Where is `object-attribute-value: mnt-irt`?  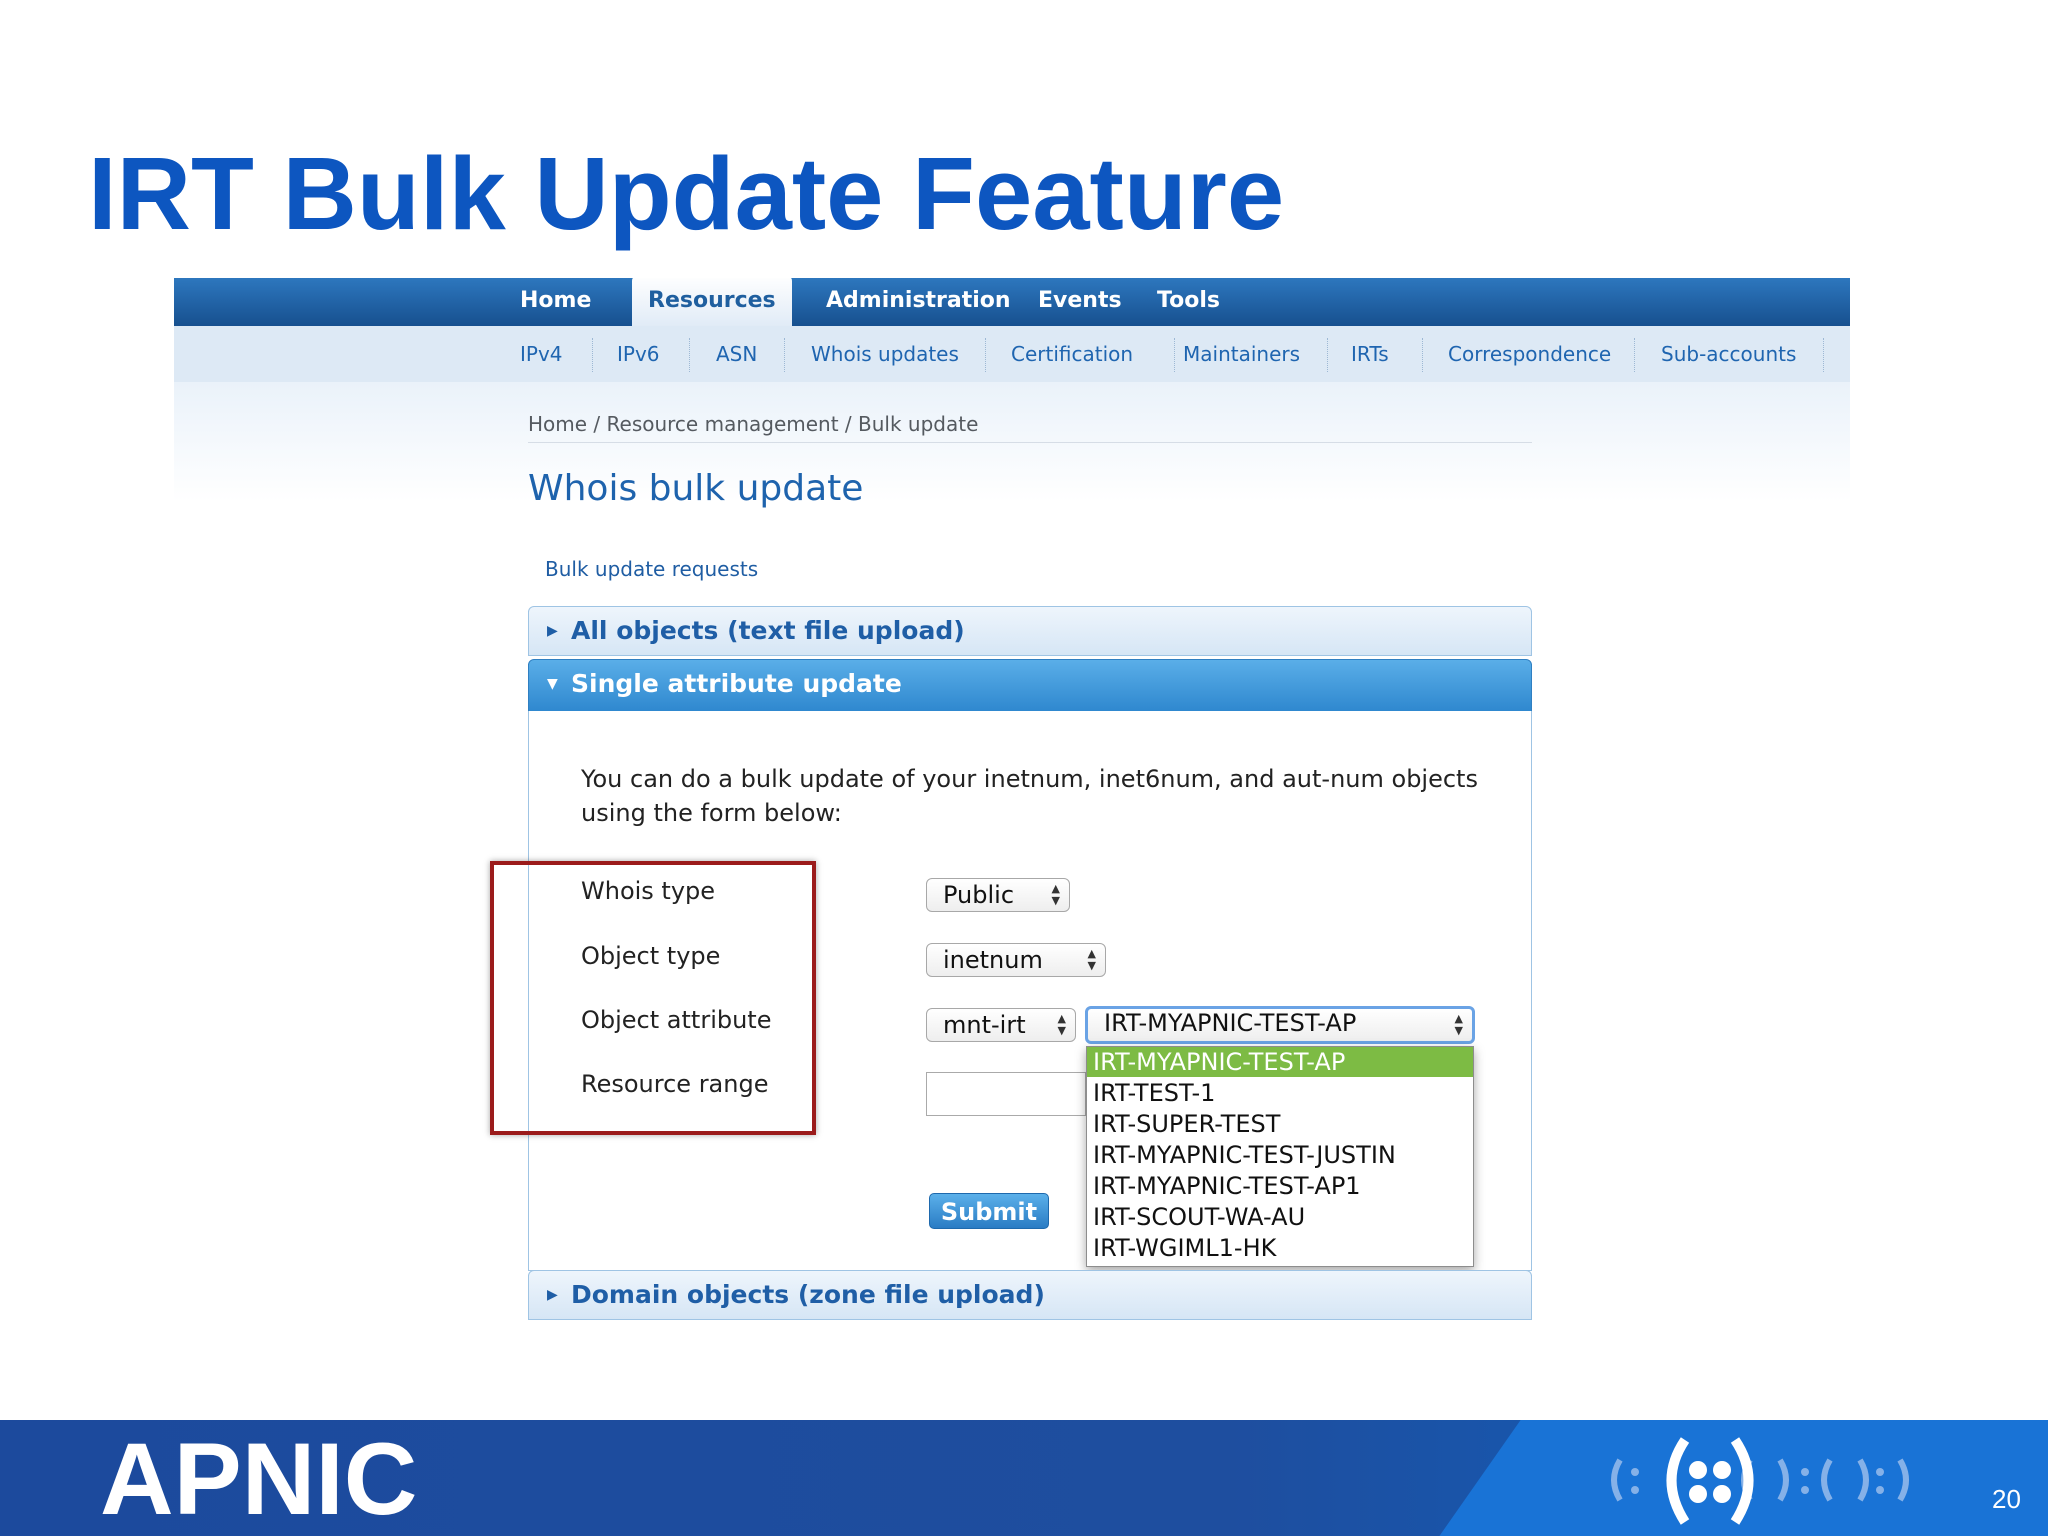 object-attribute-value: mnt-irt is located at coordinates (984, 1025).